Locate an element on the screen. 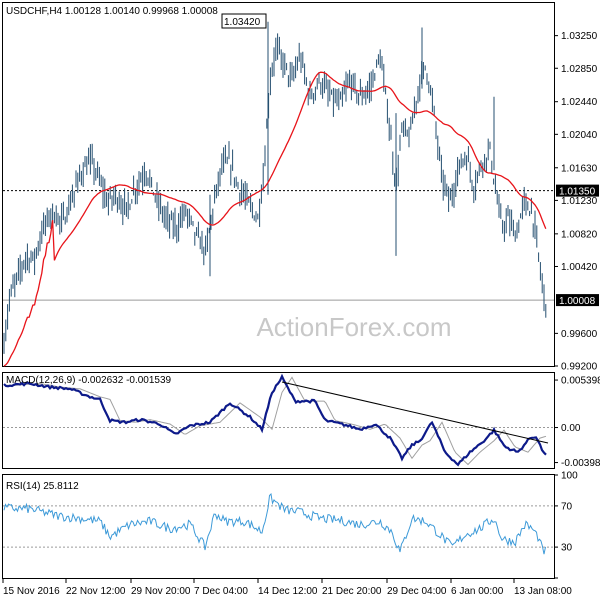 The image size is (600, 600). rsi-tick-label: 70 is located at coordinates (567, 506).